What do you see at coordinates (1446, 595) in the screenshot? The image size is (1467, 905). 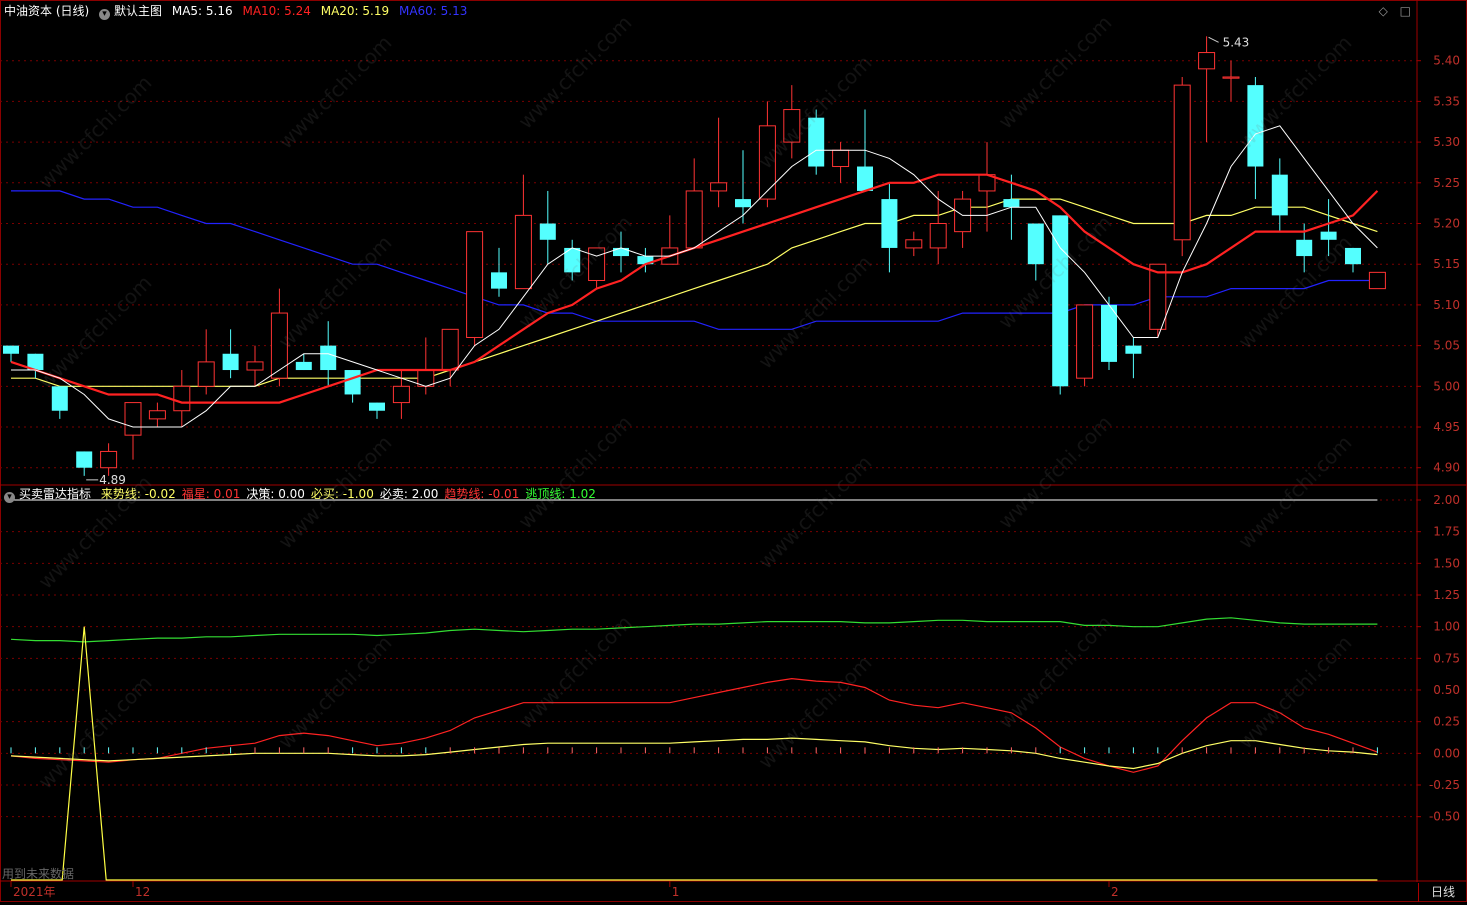 I see `indicator-tick-label: 1.25` at bounding box center [1446, 595].